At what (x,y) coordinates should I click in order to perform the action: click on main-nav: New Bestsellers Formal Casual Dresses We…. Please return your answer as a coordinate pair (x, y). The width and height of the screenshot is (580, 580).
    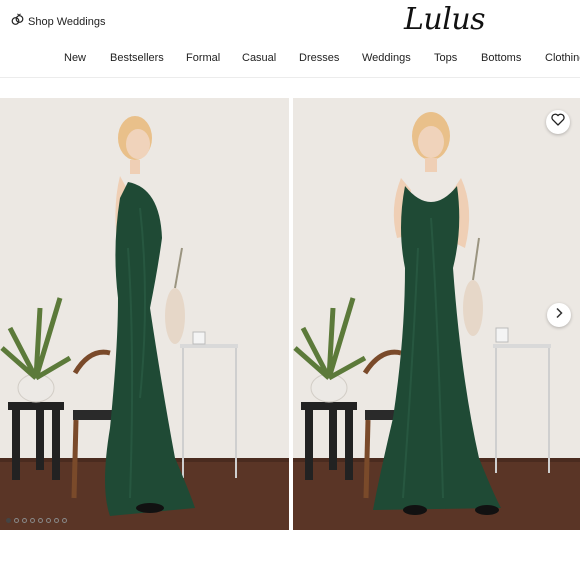
    Looking at the image, I should click on (290, 60).